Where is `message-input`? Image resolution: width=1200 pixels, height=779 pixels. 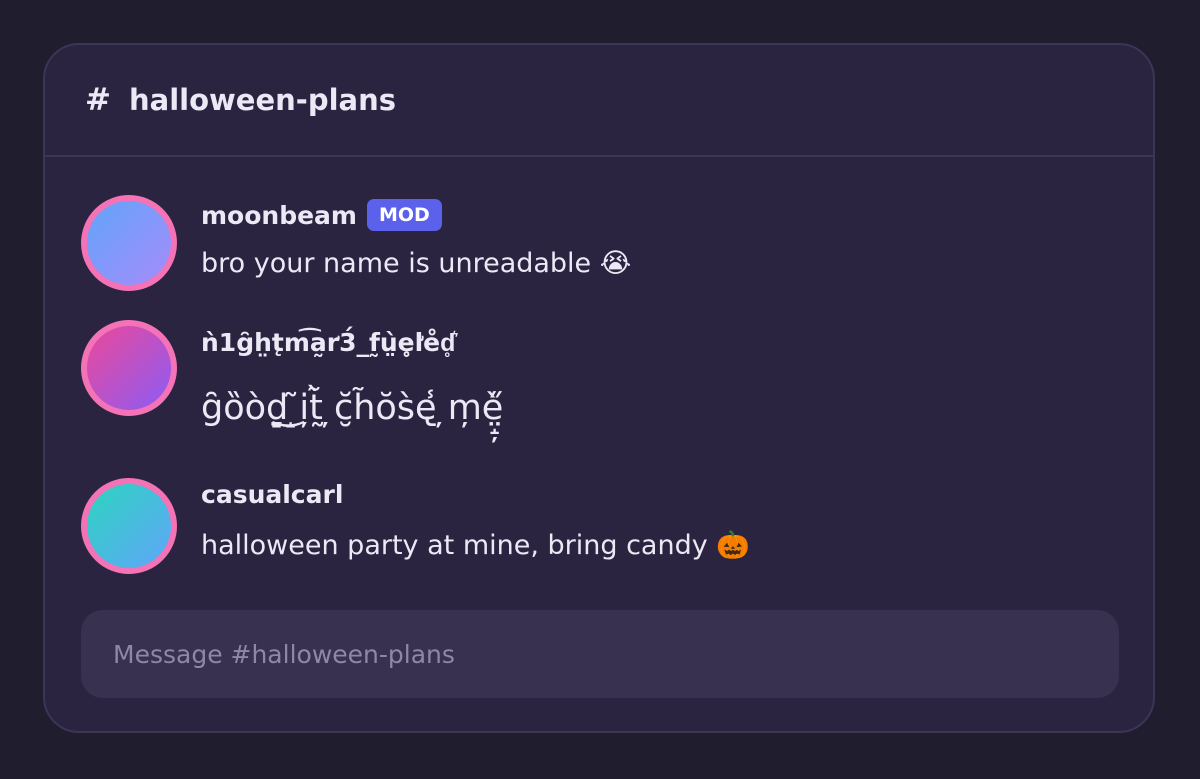
message-input is located at coordinates (615, 654).